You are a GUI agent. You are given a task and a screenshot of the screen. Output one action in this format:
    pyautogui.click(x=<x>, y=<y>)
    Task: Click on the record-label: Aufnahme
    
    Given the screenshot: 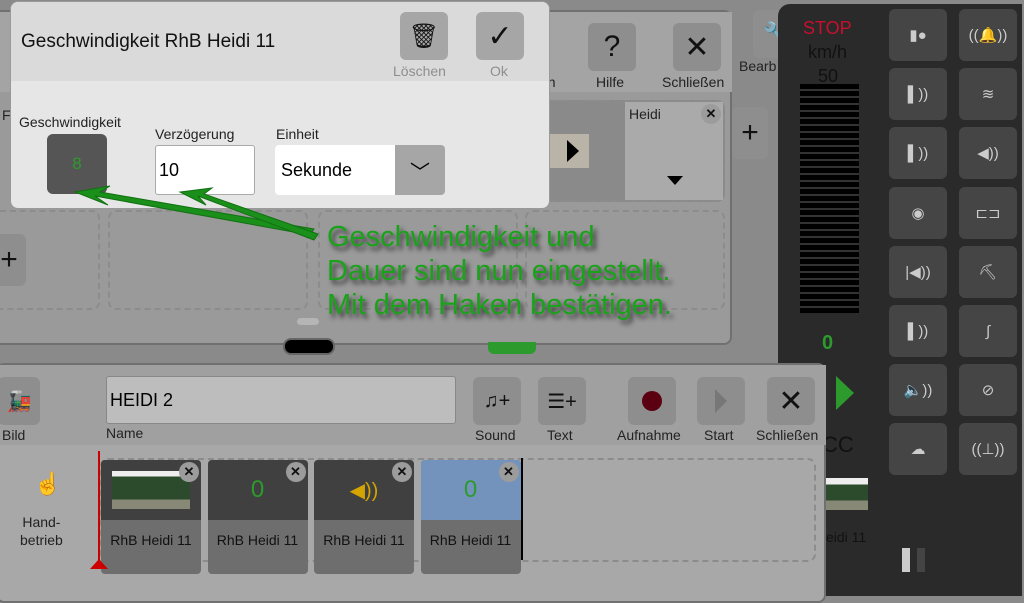 What is the action you would take?
    pyautogui.click(x=649, y=435)
    